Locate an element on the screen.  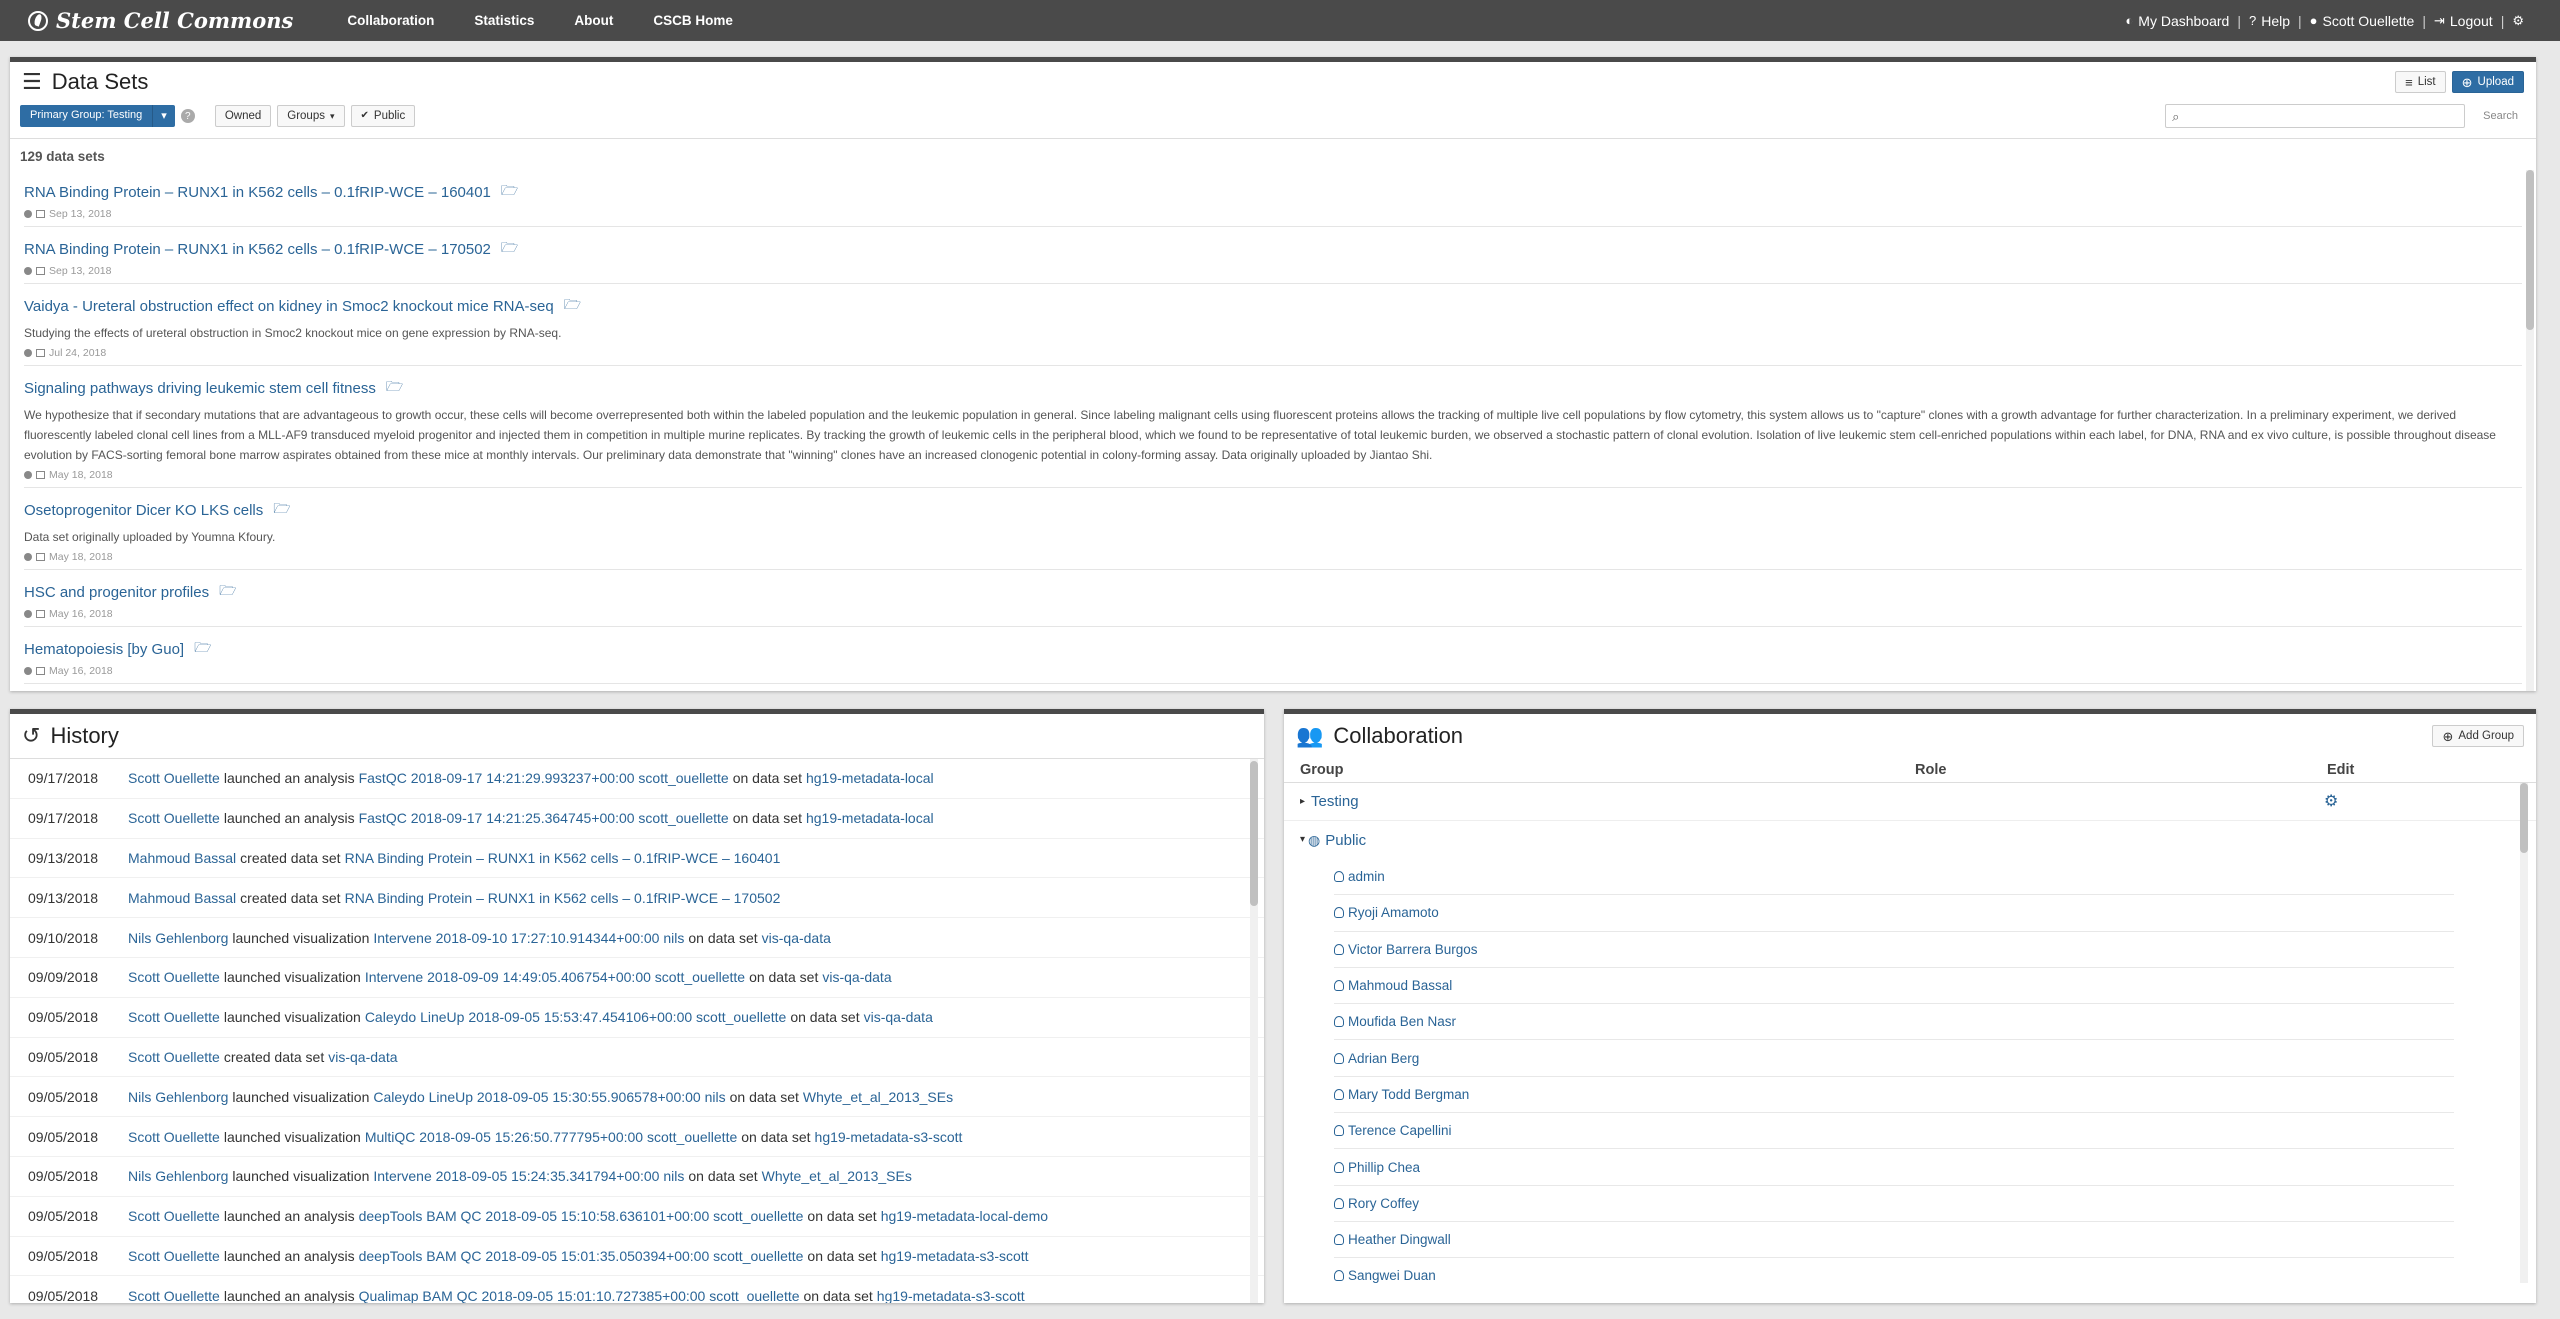
upload-button: ⊕ Upload is located at coordinates (2487, 82).